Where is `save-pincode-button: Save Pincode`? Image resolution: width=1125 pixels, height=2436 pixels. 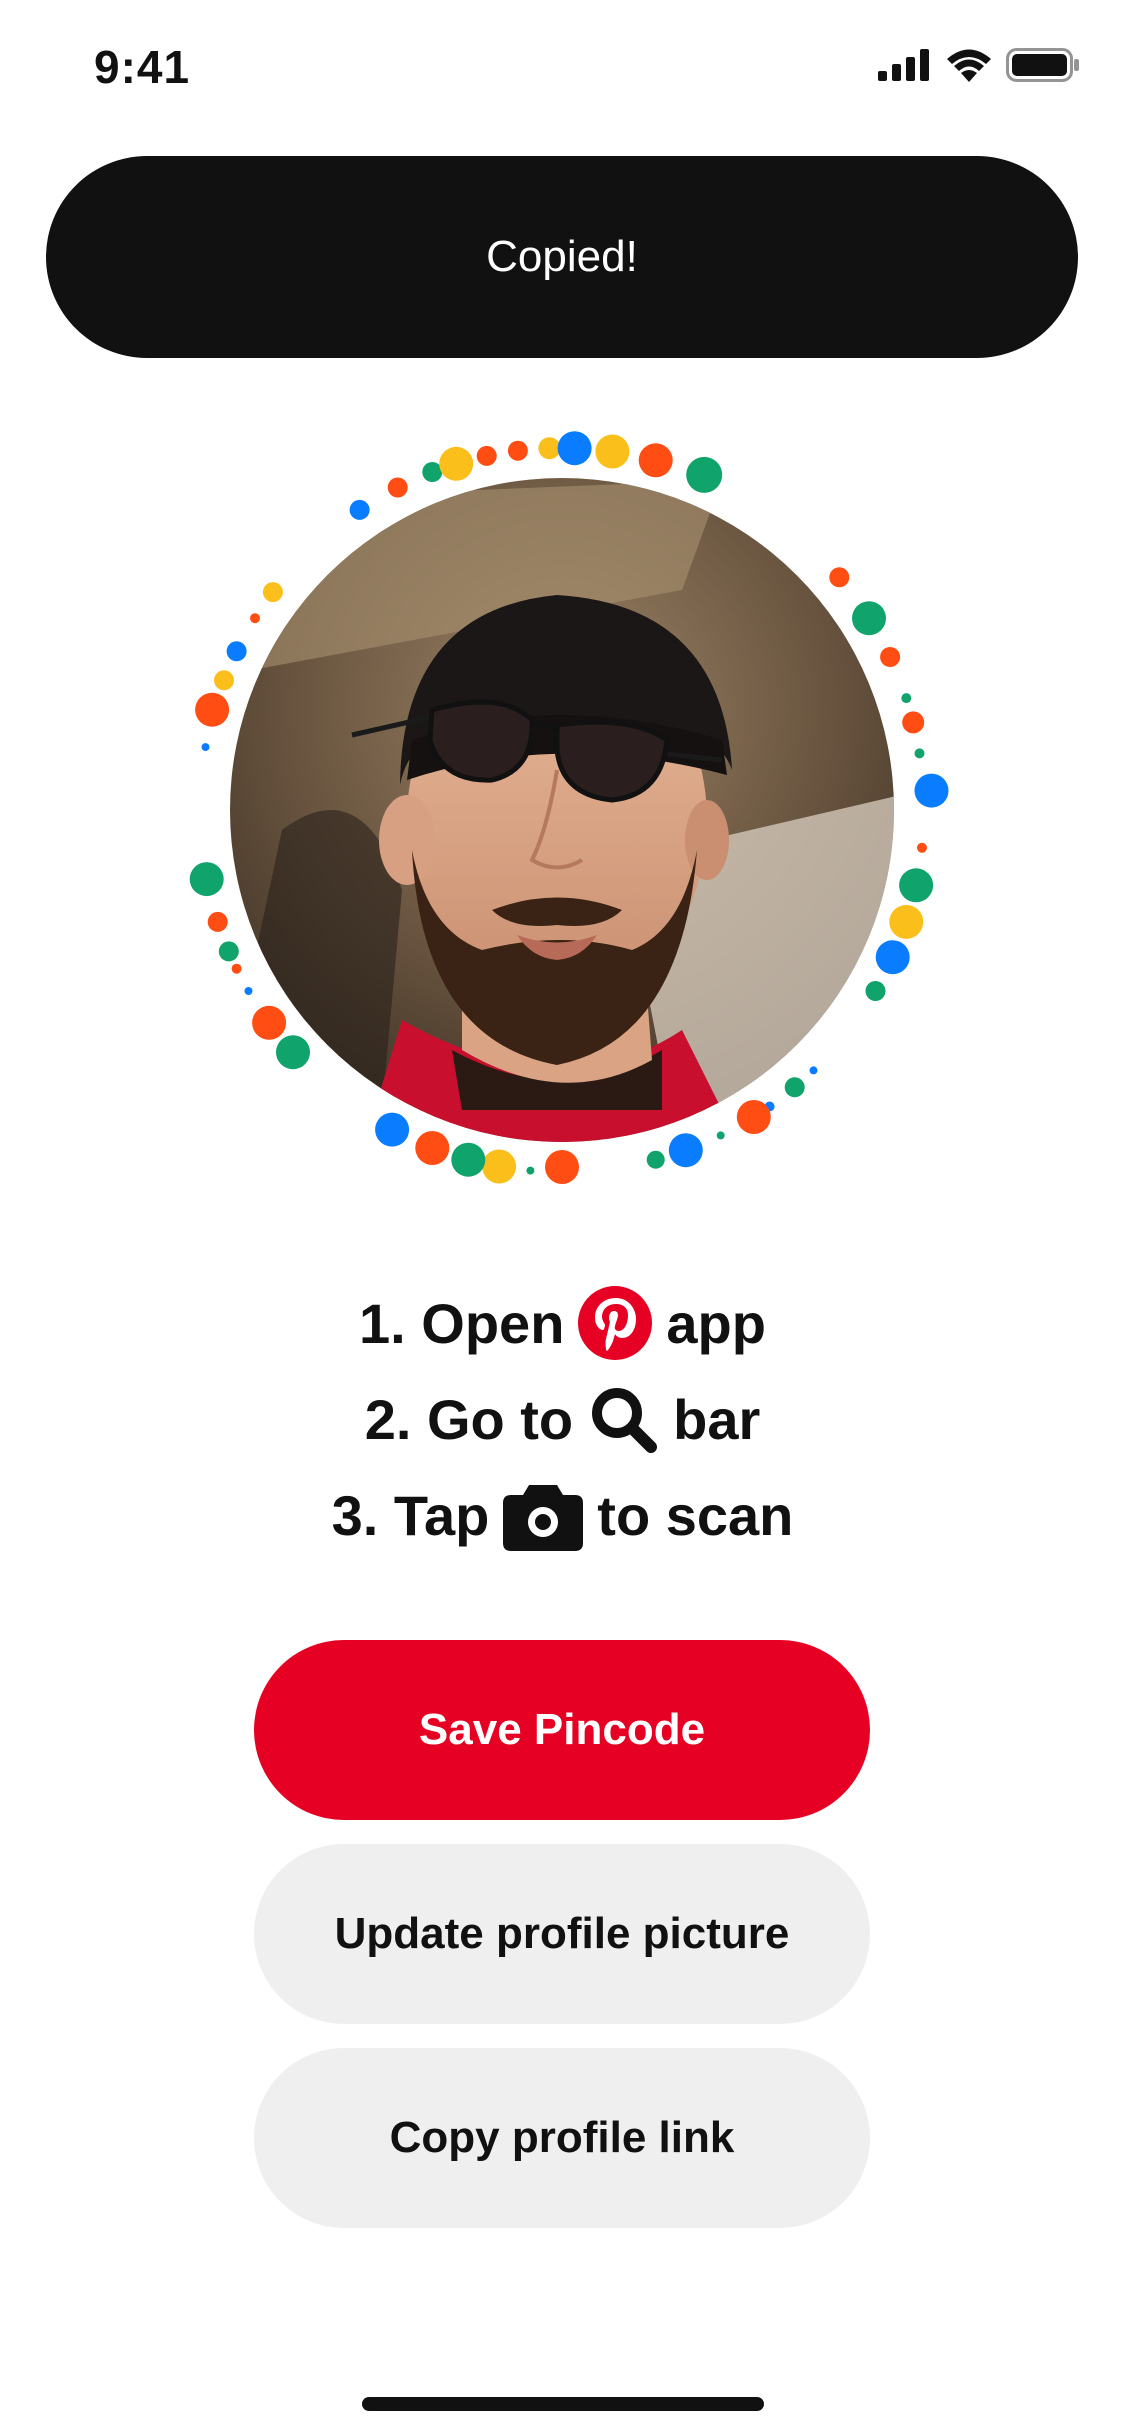 save-pincode-button: Save Pincode is located at coordinates (562, 1730).